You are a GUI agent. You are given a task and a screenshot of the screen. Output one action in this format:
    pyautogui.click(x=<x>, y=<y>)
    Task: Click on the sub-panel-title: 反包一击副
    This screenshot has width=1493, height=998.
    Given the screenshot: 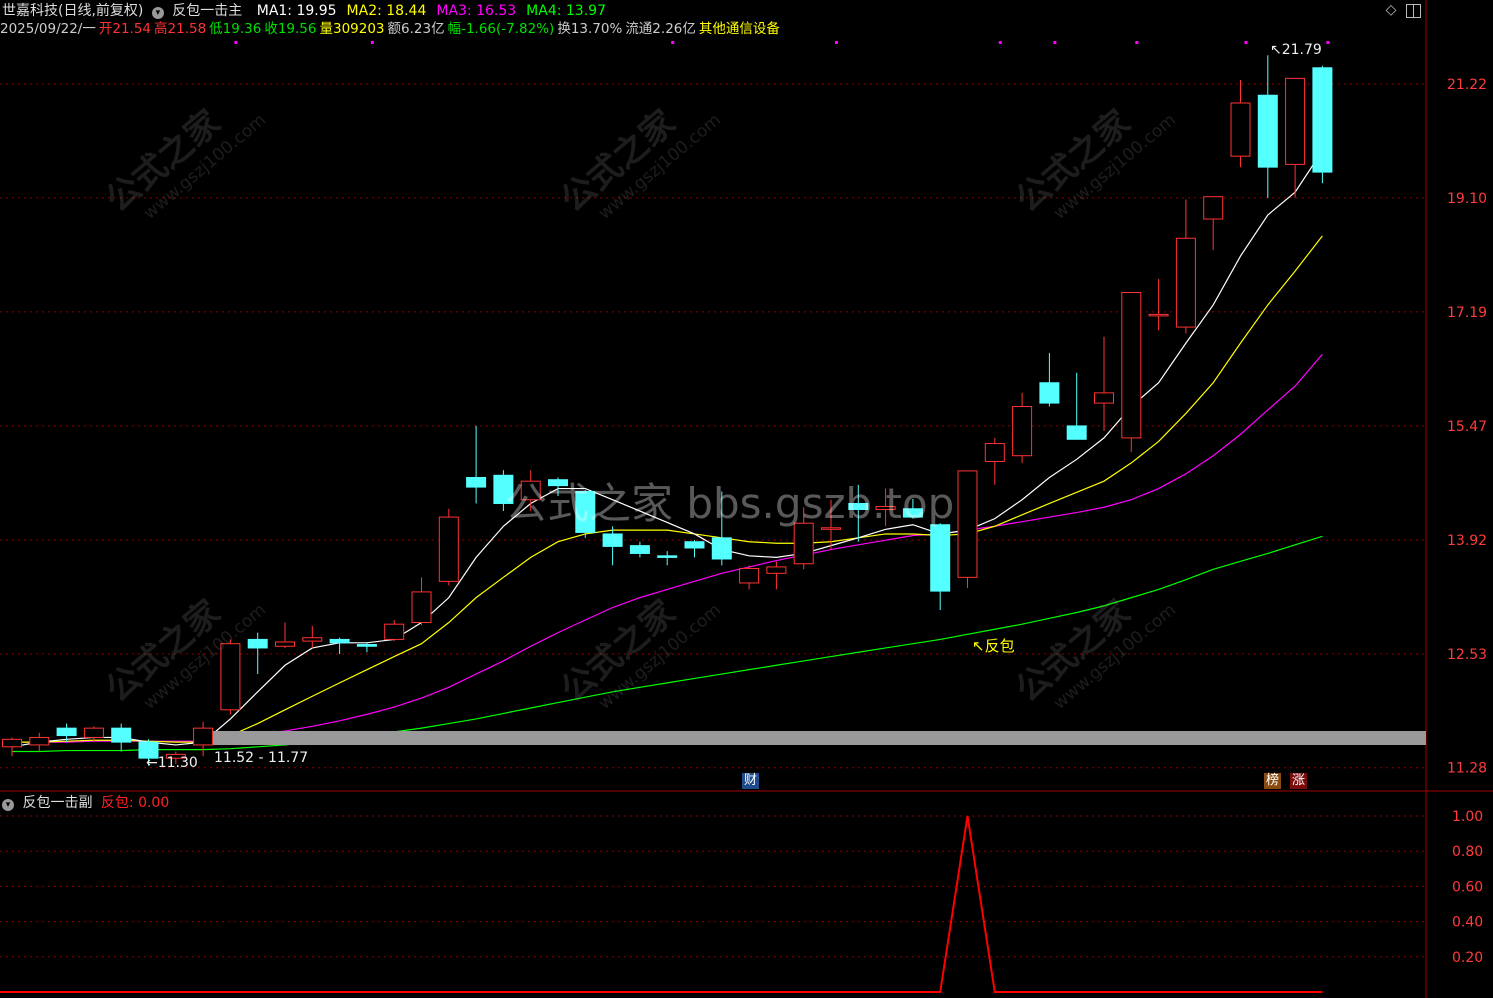 What is the action you would take?
    pyautogui.click(x=57, y=803)
    